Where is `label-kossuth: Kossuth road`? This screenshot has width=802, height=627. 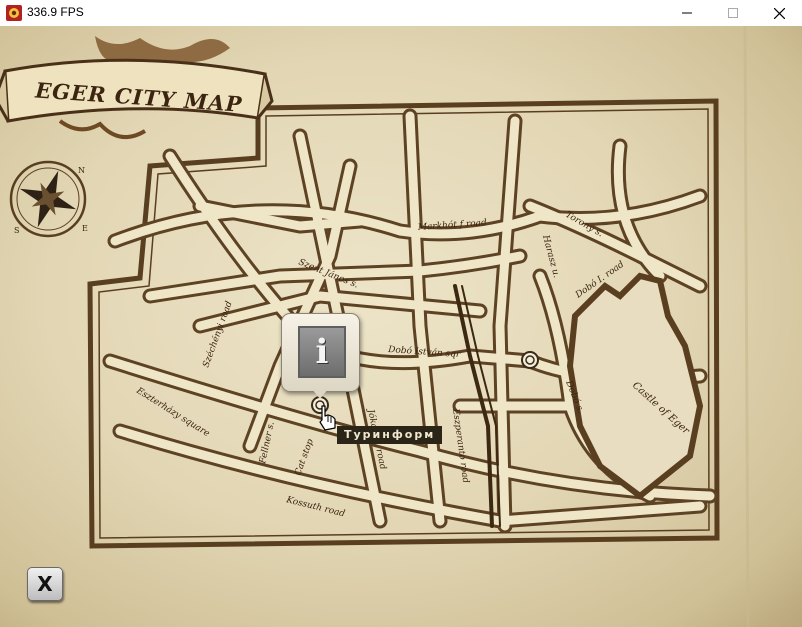
label-kossuth: Kossuth road is located at coordinates (315, 507).